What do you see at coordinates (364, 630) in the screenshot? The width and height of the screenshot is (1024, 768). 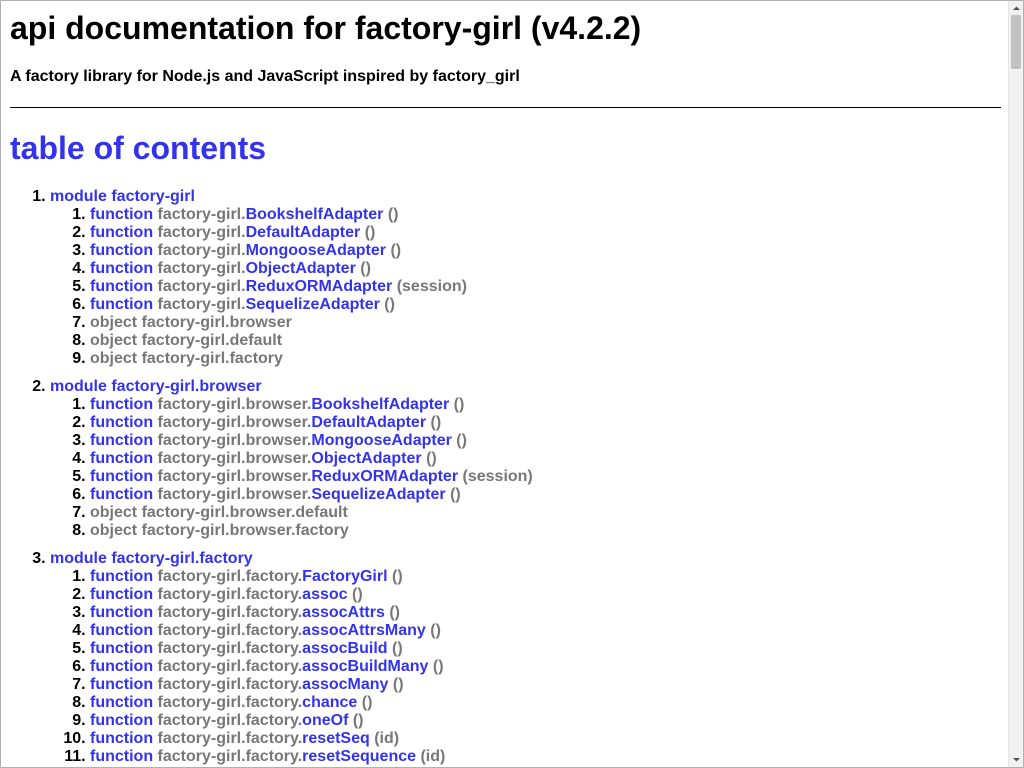 I see `member-name-link: assocAttrsMany` at bounding box center [364, 630].